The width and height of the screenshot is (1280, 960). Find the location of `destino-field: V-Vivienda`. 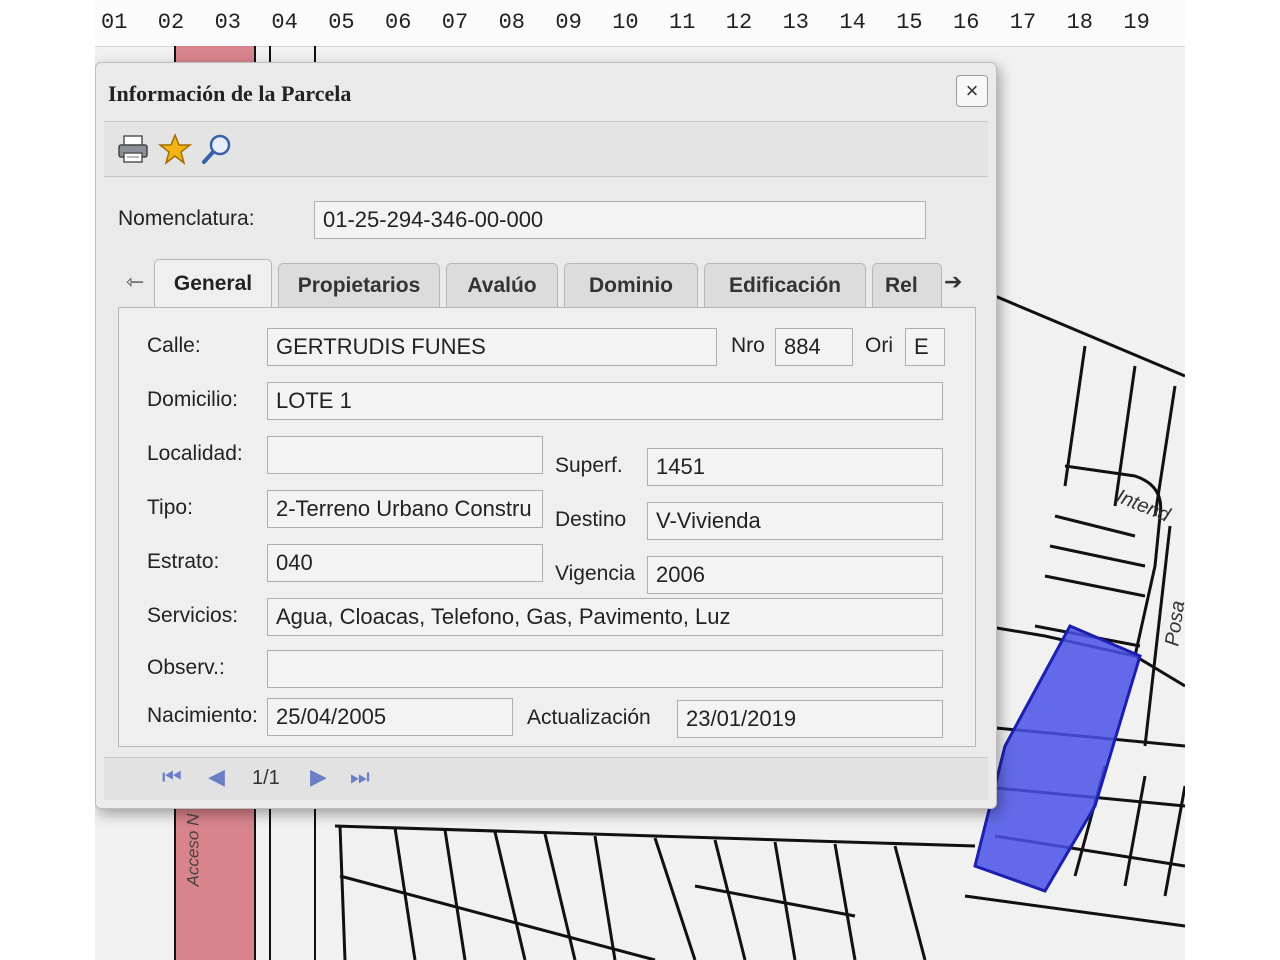

destino-field: V-Vivienda is located at coordinates (795, 521).